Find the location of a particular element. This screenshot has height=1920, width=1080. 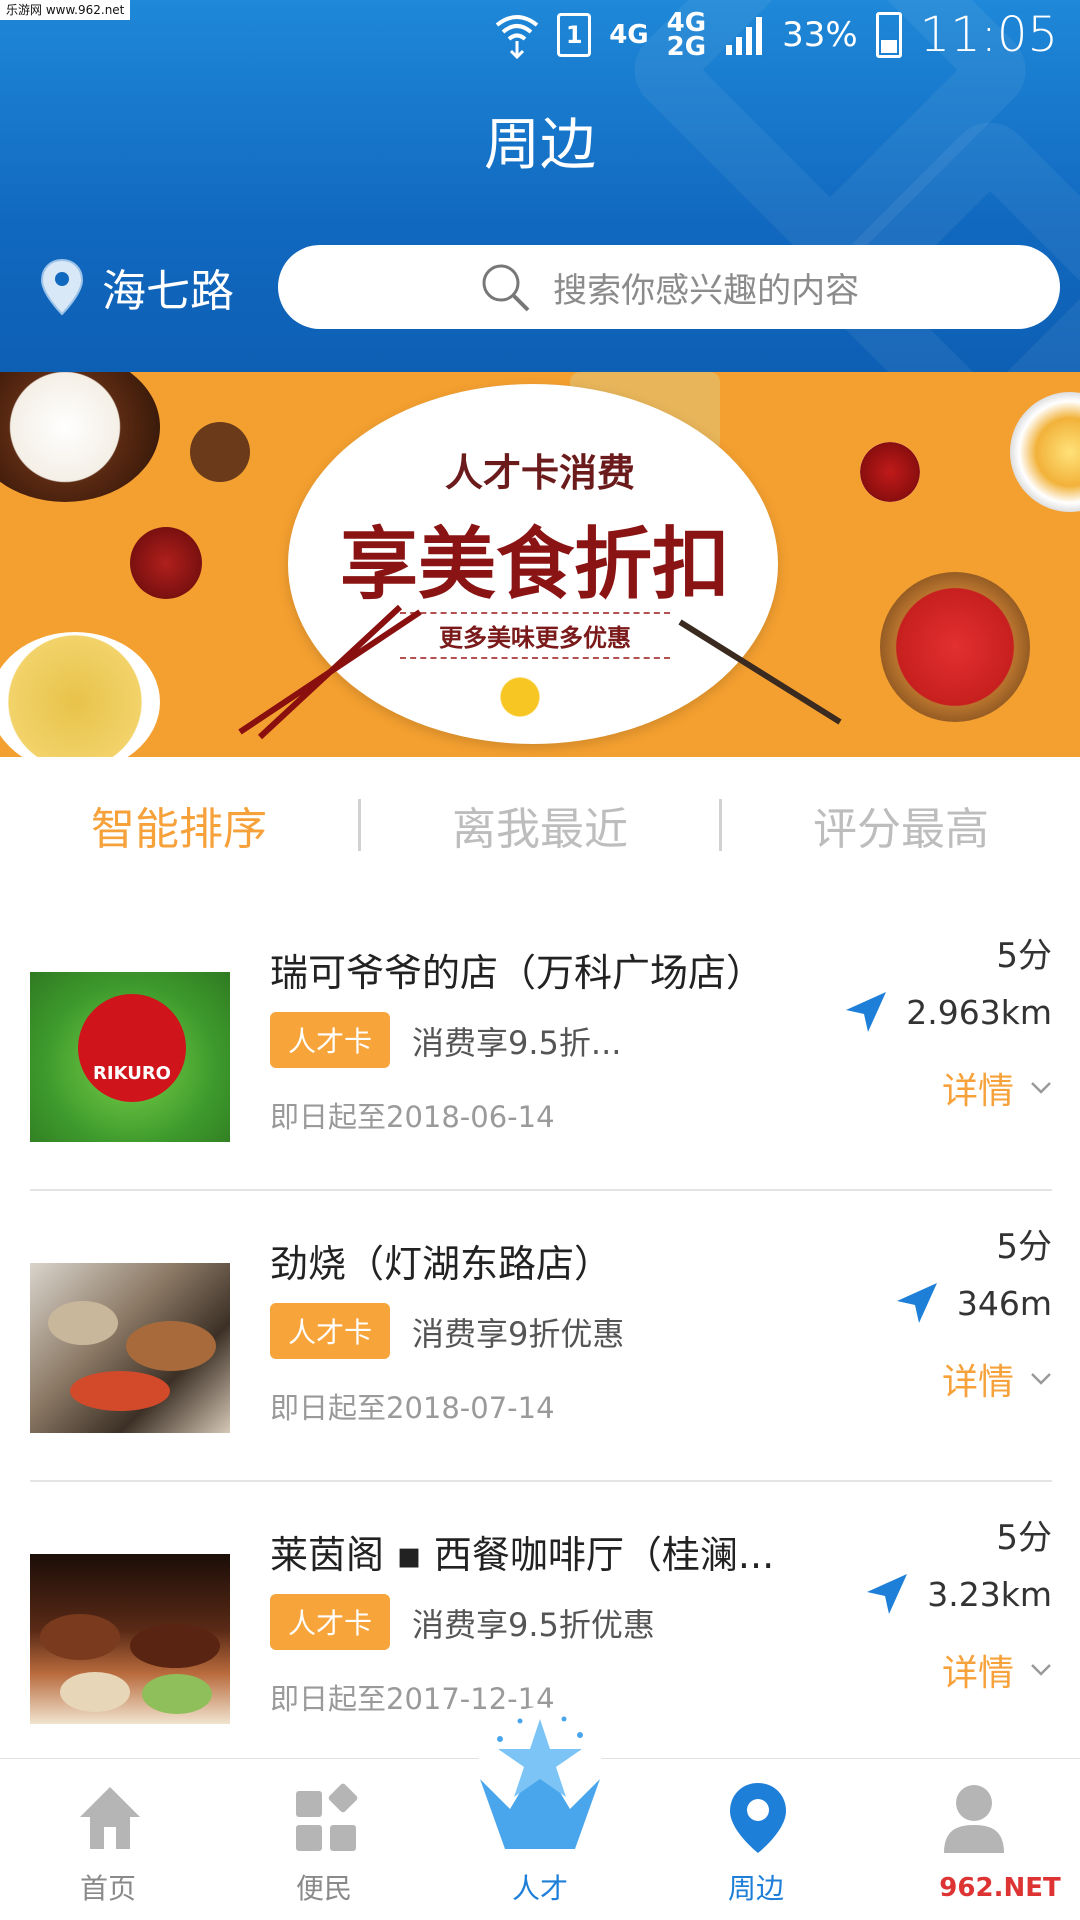

valid-date: 即日起至2018-06-14 is located at coordinates (412, 1117).